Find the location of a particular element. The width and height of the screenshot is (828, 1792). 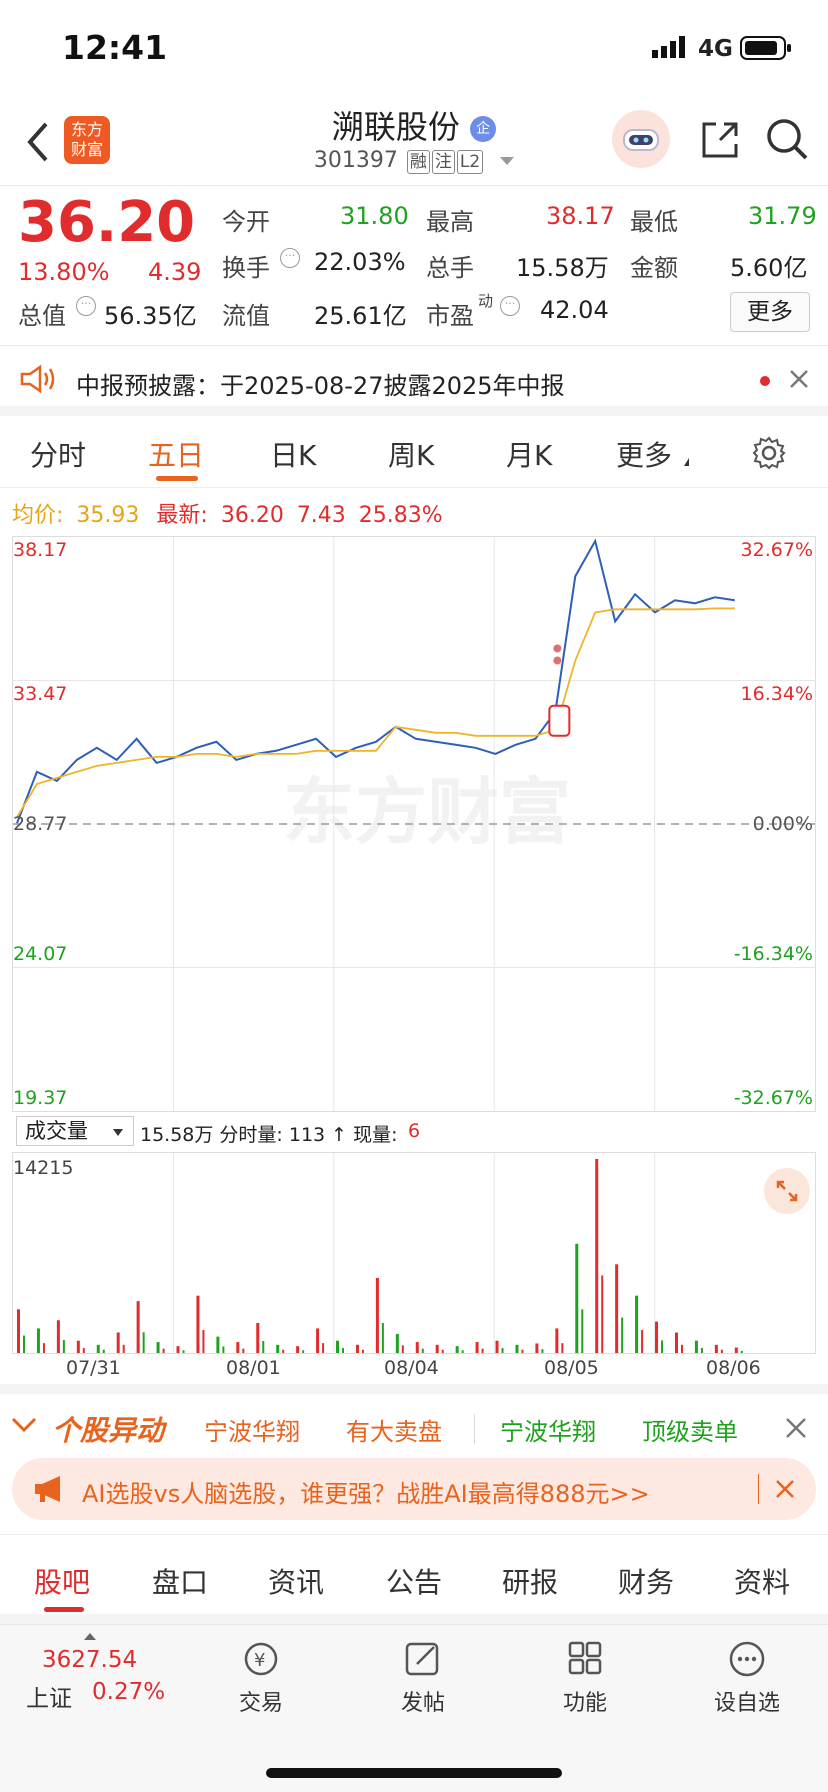

tab-announcements: 公告 is located at coordinates (414, 1581).